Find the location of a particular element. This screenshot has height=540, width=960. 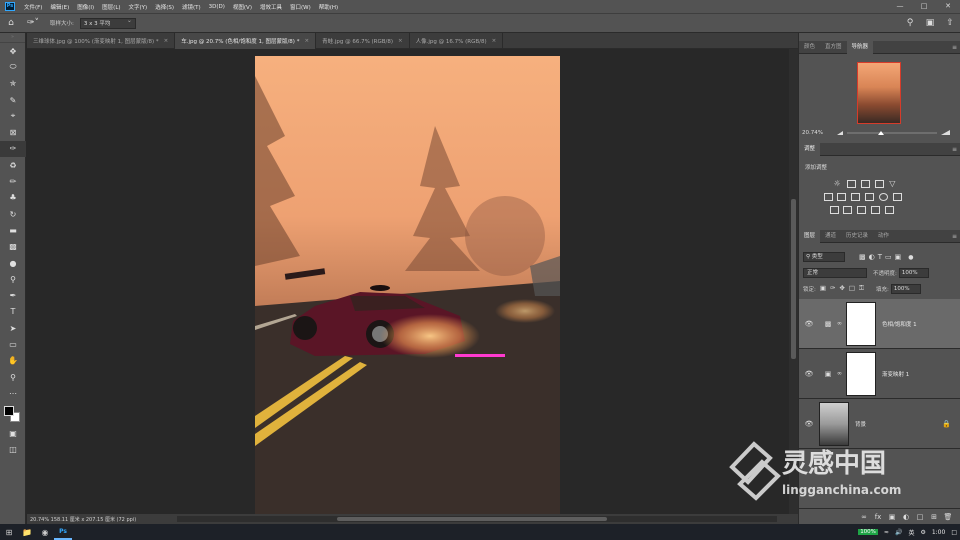

maximize-icon: □ is located at coordinates (924, 6).